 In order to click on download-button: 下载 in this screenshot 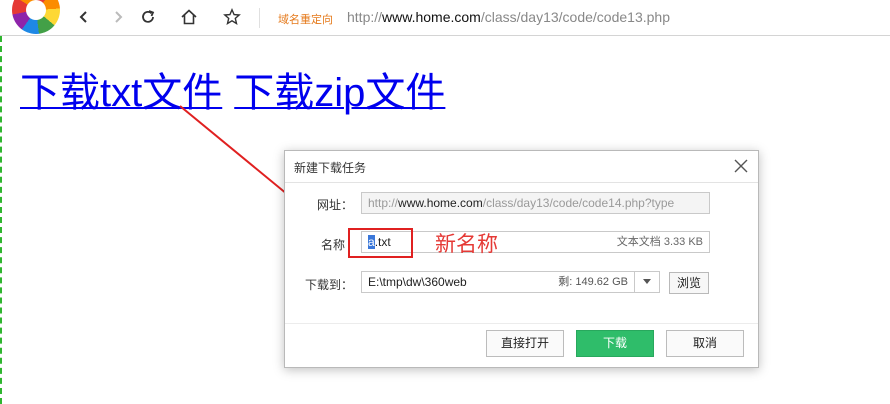, I will do `click(615, 343)`.